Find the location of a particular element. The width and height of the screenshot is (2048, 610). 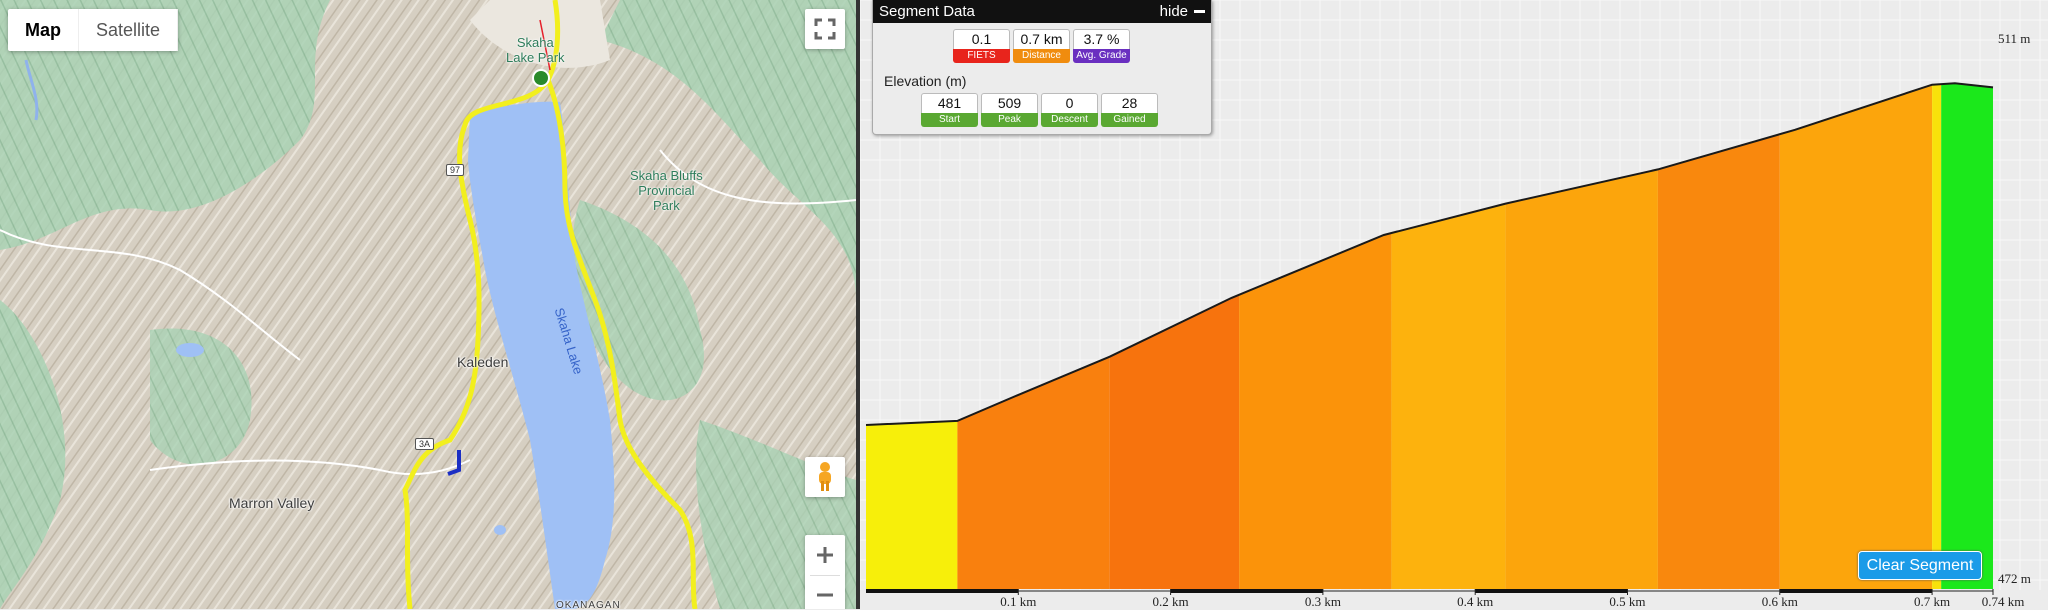

stat-label: Distance is located at coordinates (1041, 56).